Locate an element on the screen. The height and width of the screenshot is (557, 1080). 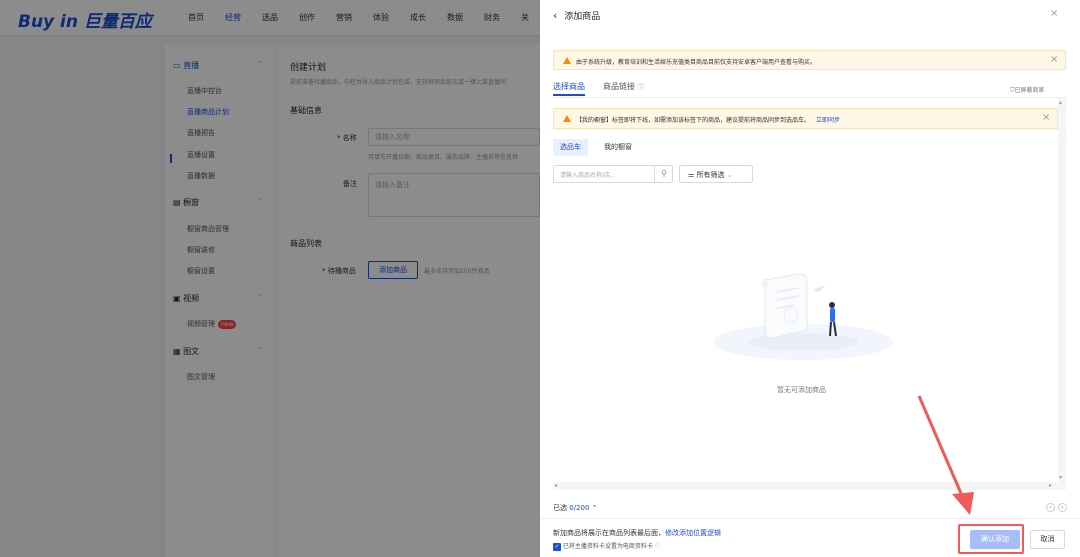
active-tab-underline is located at coordinates (569, 95).